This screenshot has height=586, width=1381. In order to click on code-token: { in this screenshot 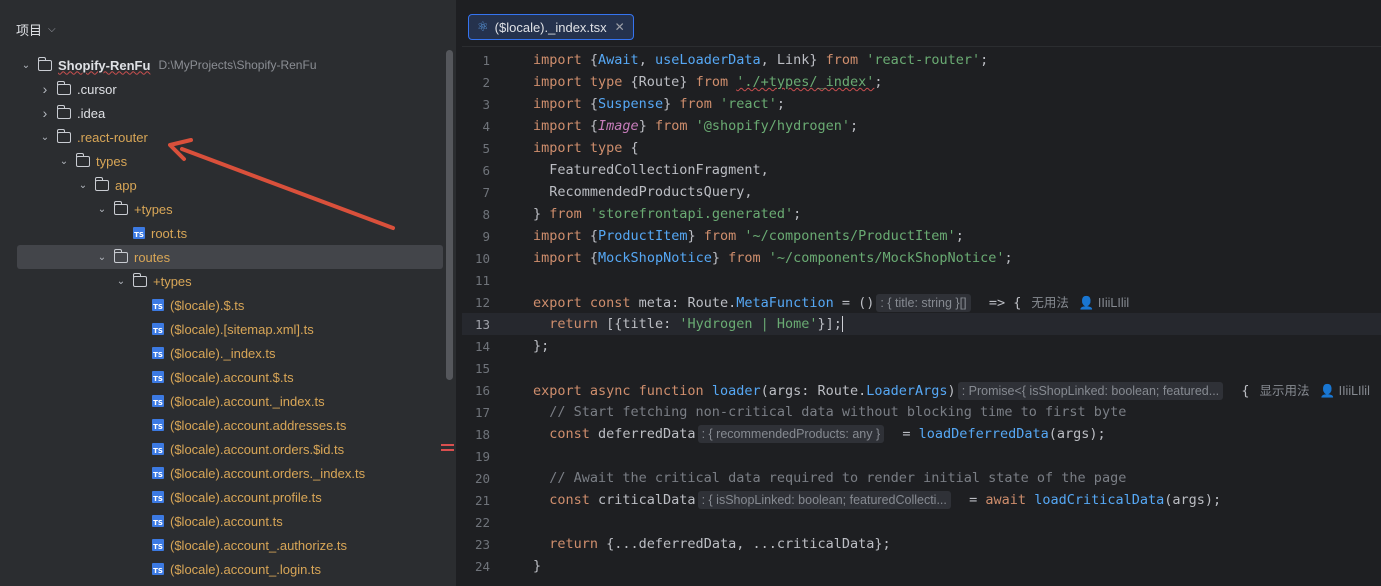, I will do `click(594, 126)`.